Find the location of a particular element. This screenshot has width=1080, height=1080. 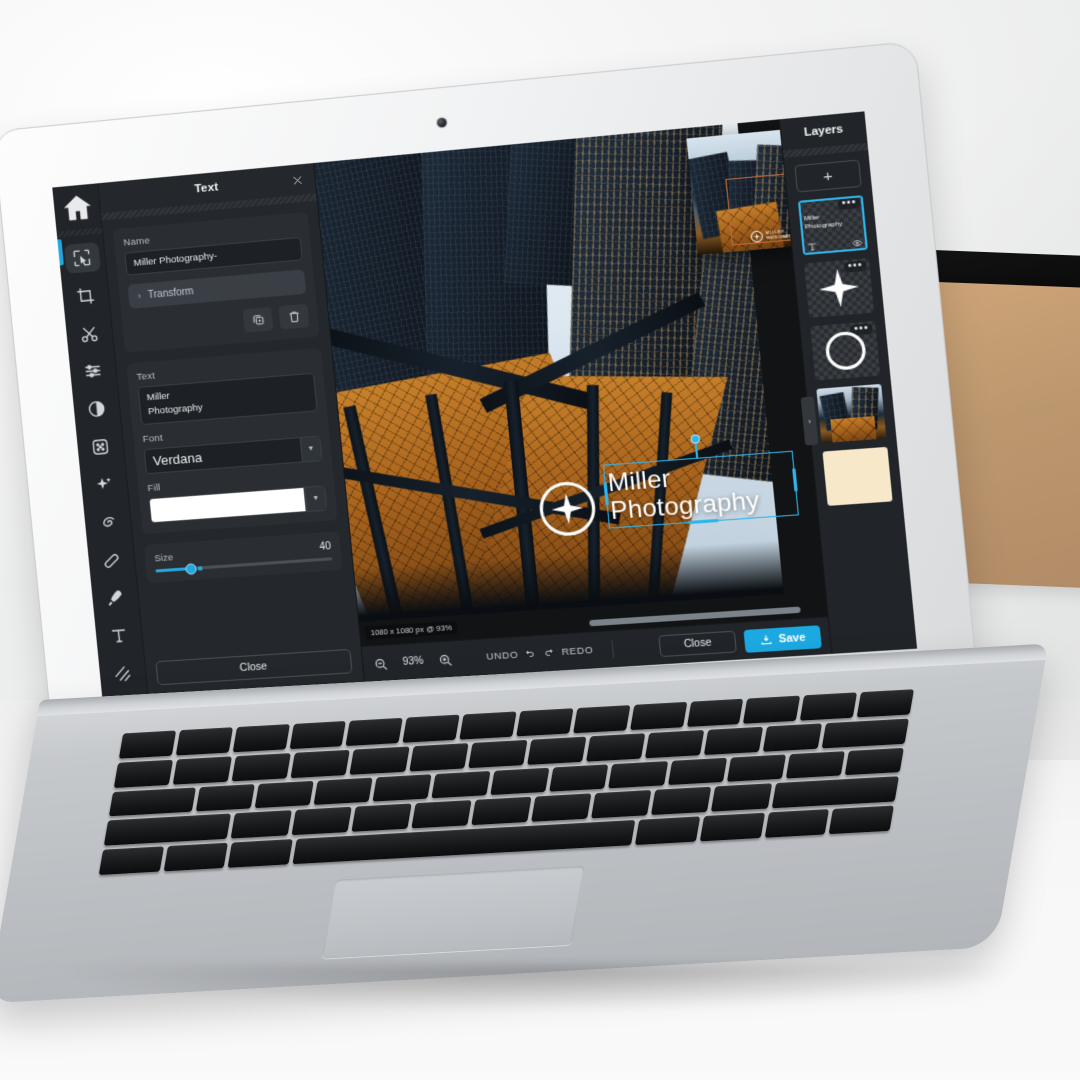

layer-photo is located at coordinates (851, 413).